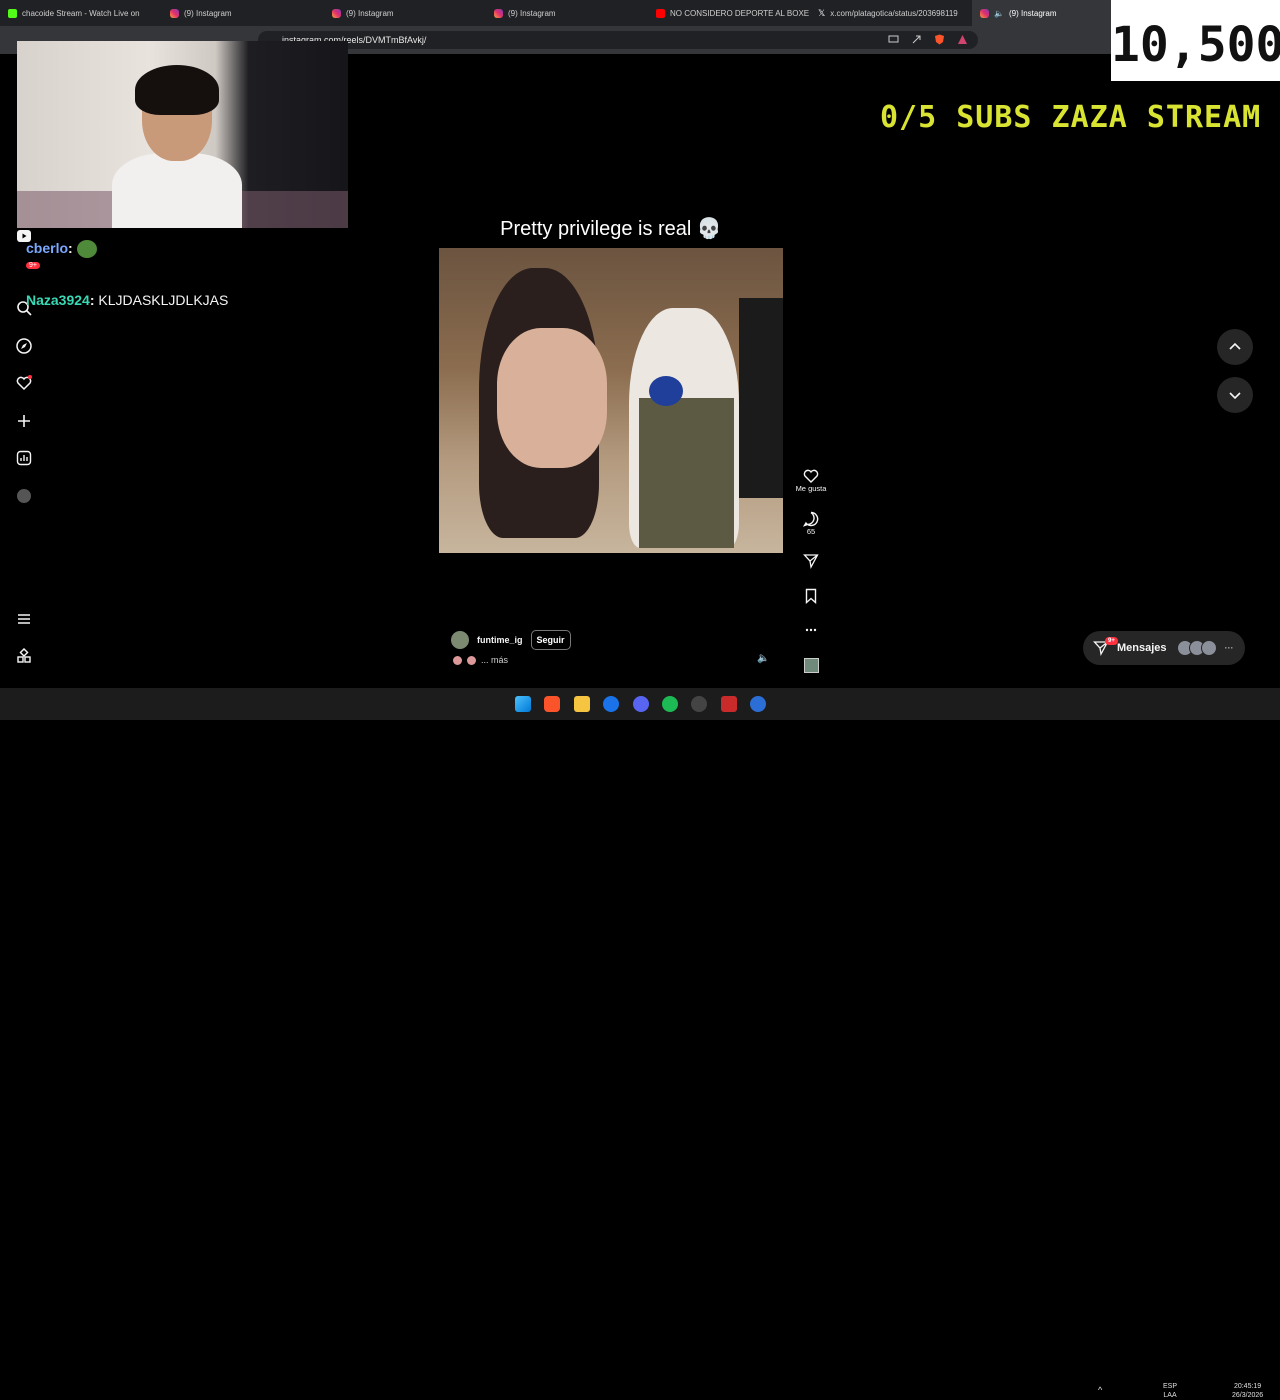 Image resolution: width=1280 pixels, height=1400 pixels. I want to click on bing-icon, so click(611, 704).